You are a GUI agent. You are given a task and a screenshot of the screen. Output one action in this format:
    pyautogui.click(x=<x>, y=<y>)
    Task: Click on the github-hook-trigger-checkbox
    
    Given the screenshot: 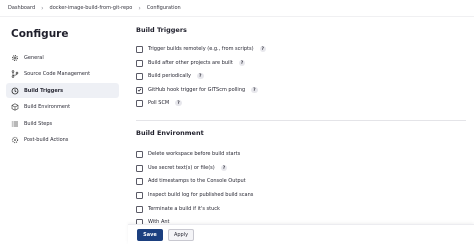 What is the action you would take?
    pyautogui.click(x=139, y=90)
    